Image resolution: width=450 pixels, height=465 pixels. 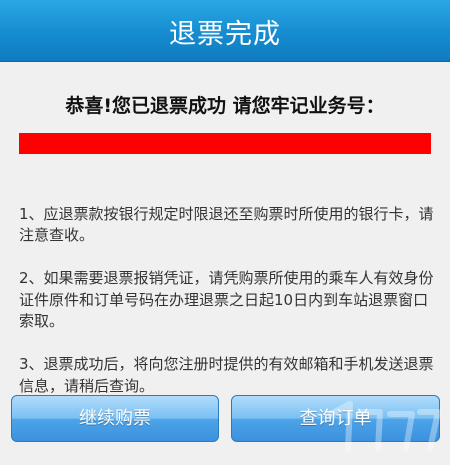 What do you see at coordinates (226, 224) in the screenshot?
I see `note-item: 1、应退票款按银行规定时限退还至购票时所使用的银行卡，请注意查收。` at bounding box center [226, 224].